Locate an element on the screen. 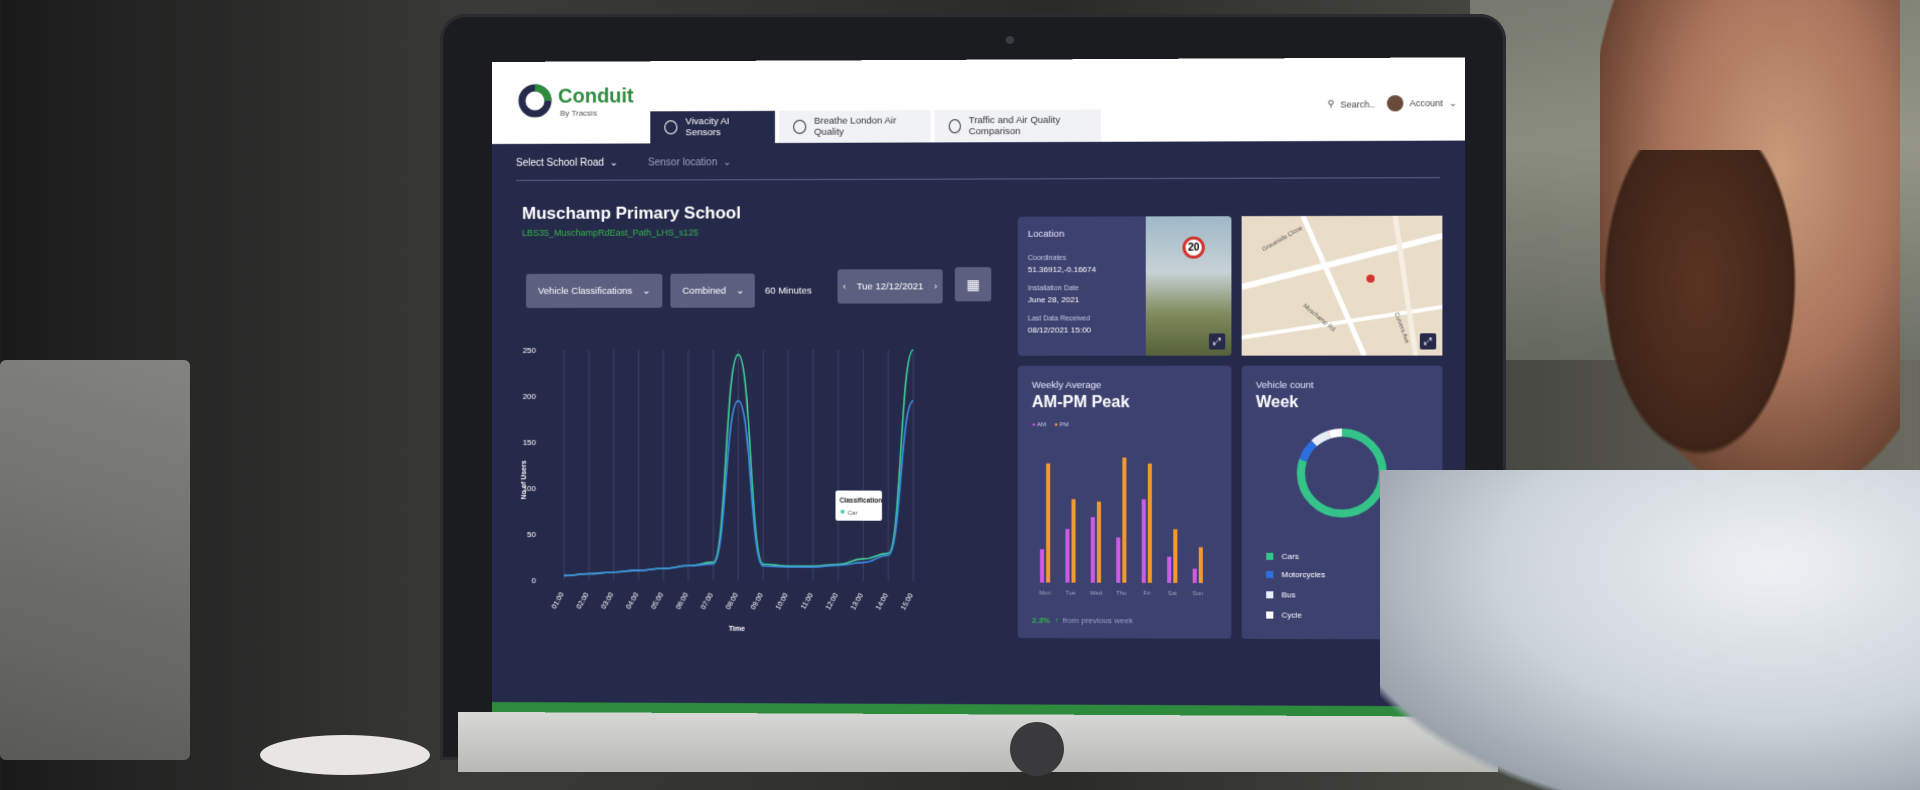  search-label: Search.. is located at coordinates (1357, 104).